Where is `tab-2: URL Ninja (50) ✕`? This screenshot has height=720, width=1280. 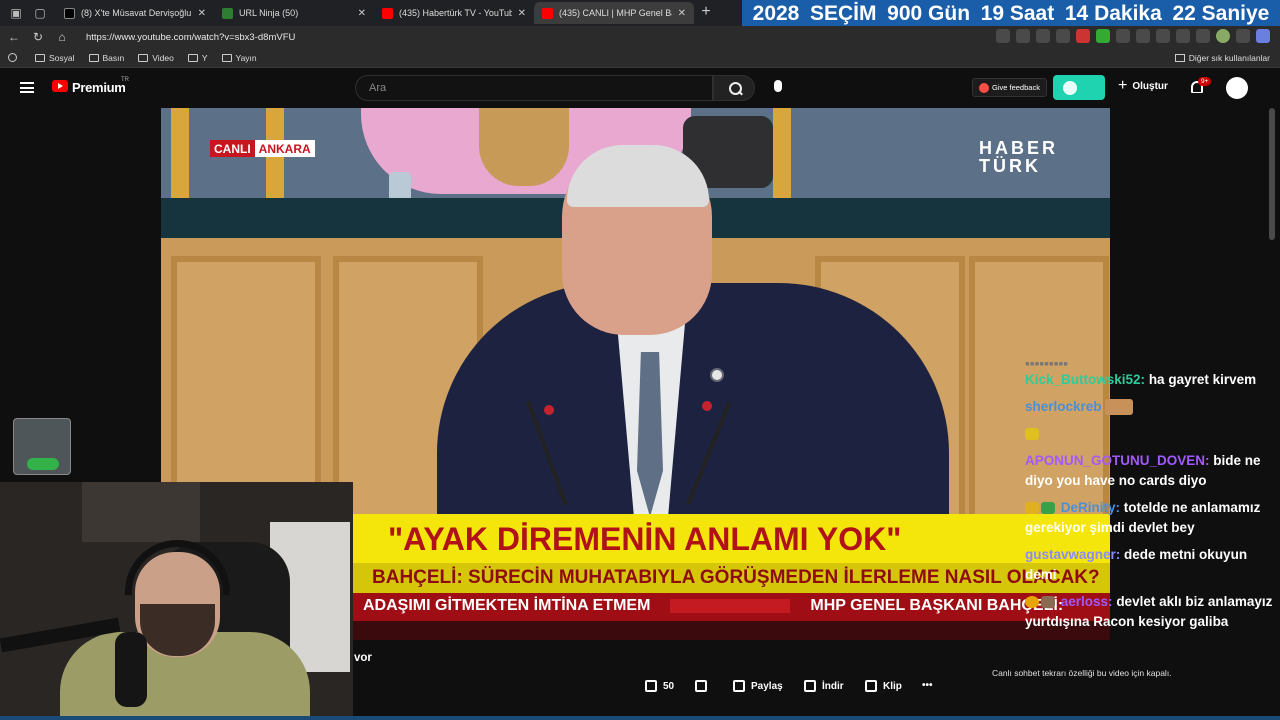
tab-2: URL Ninja (50) ✕ is located at coordinates (294, 13).